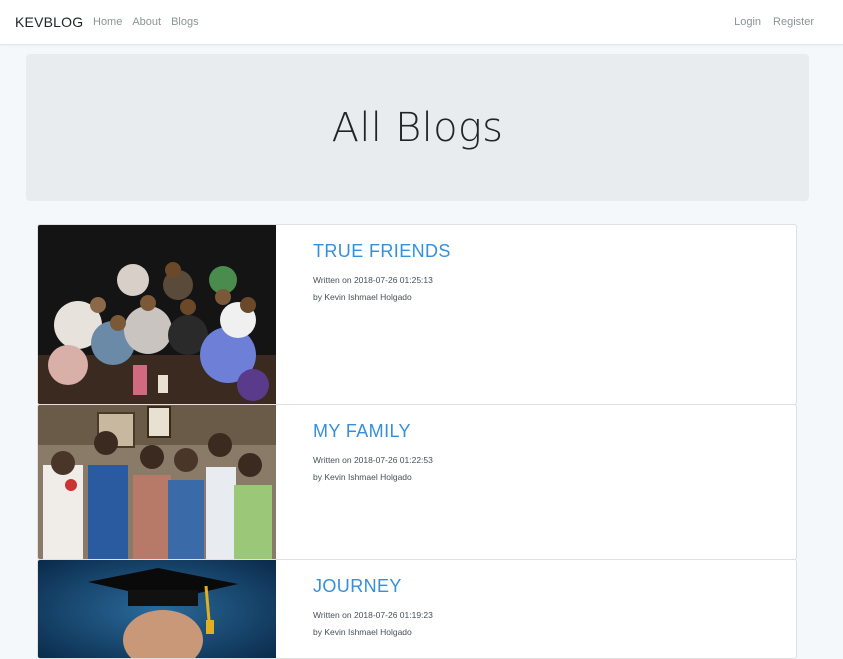 The width and height of the screenshot is (843, 659). Describe the element at coordinates (157, 482) in the screenshot. I see `post-image-family` at that location.